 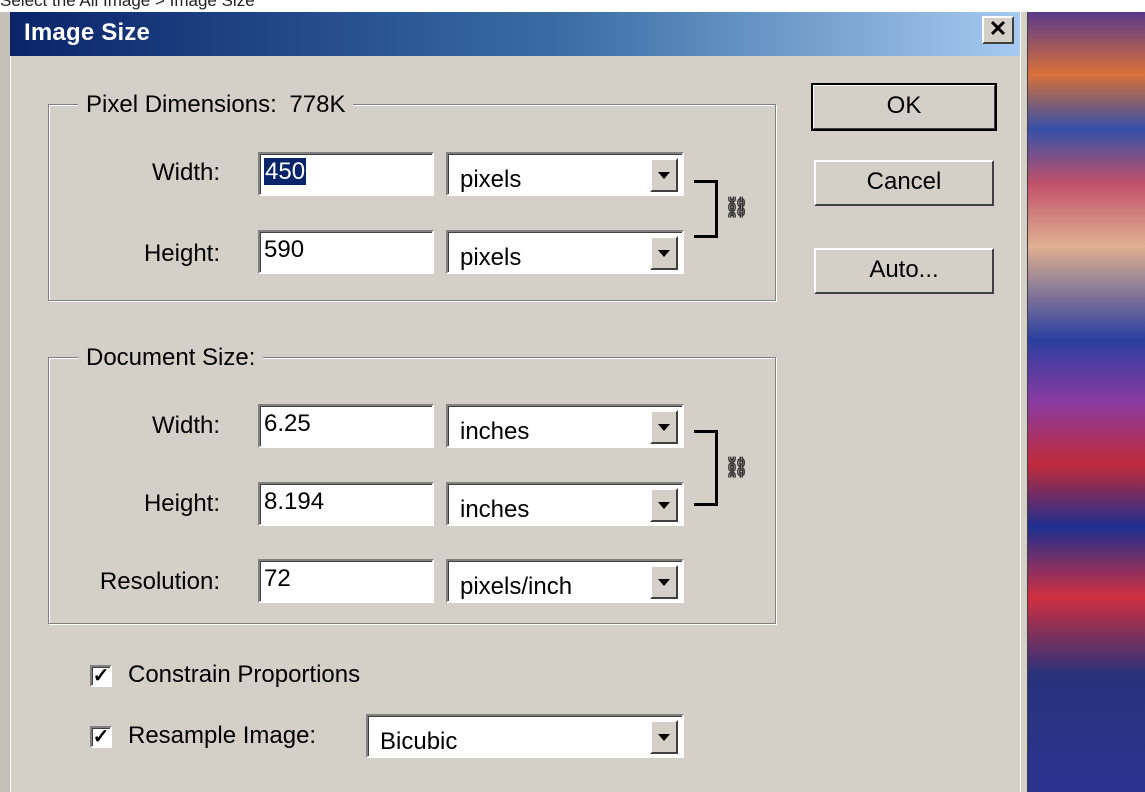 I want to click on pixel-width-label: Width:, so click(x=185, y=172).